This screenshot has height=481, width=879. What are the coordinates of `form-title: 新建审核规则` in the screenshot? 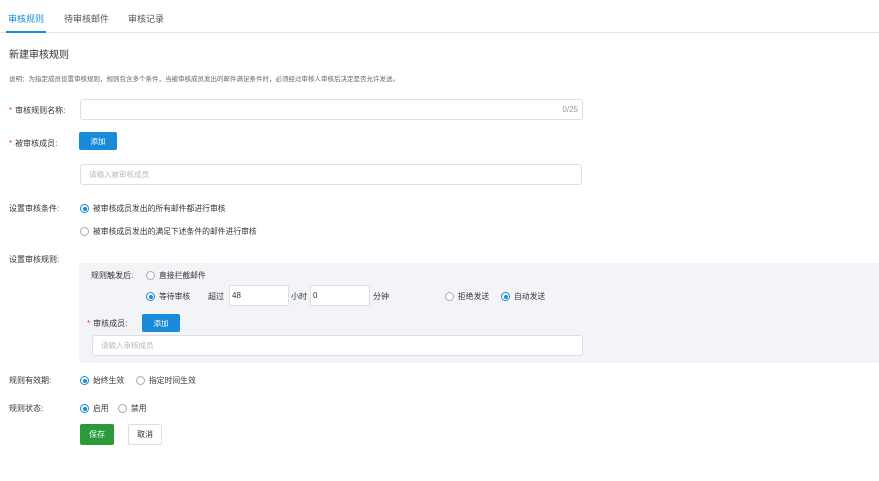 It's located at (39, 55).